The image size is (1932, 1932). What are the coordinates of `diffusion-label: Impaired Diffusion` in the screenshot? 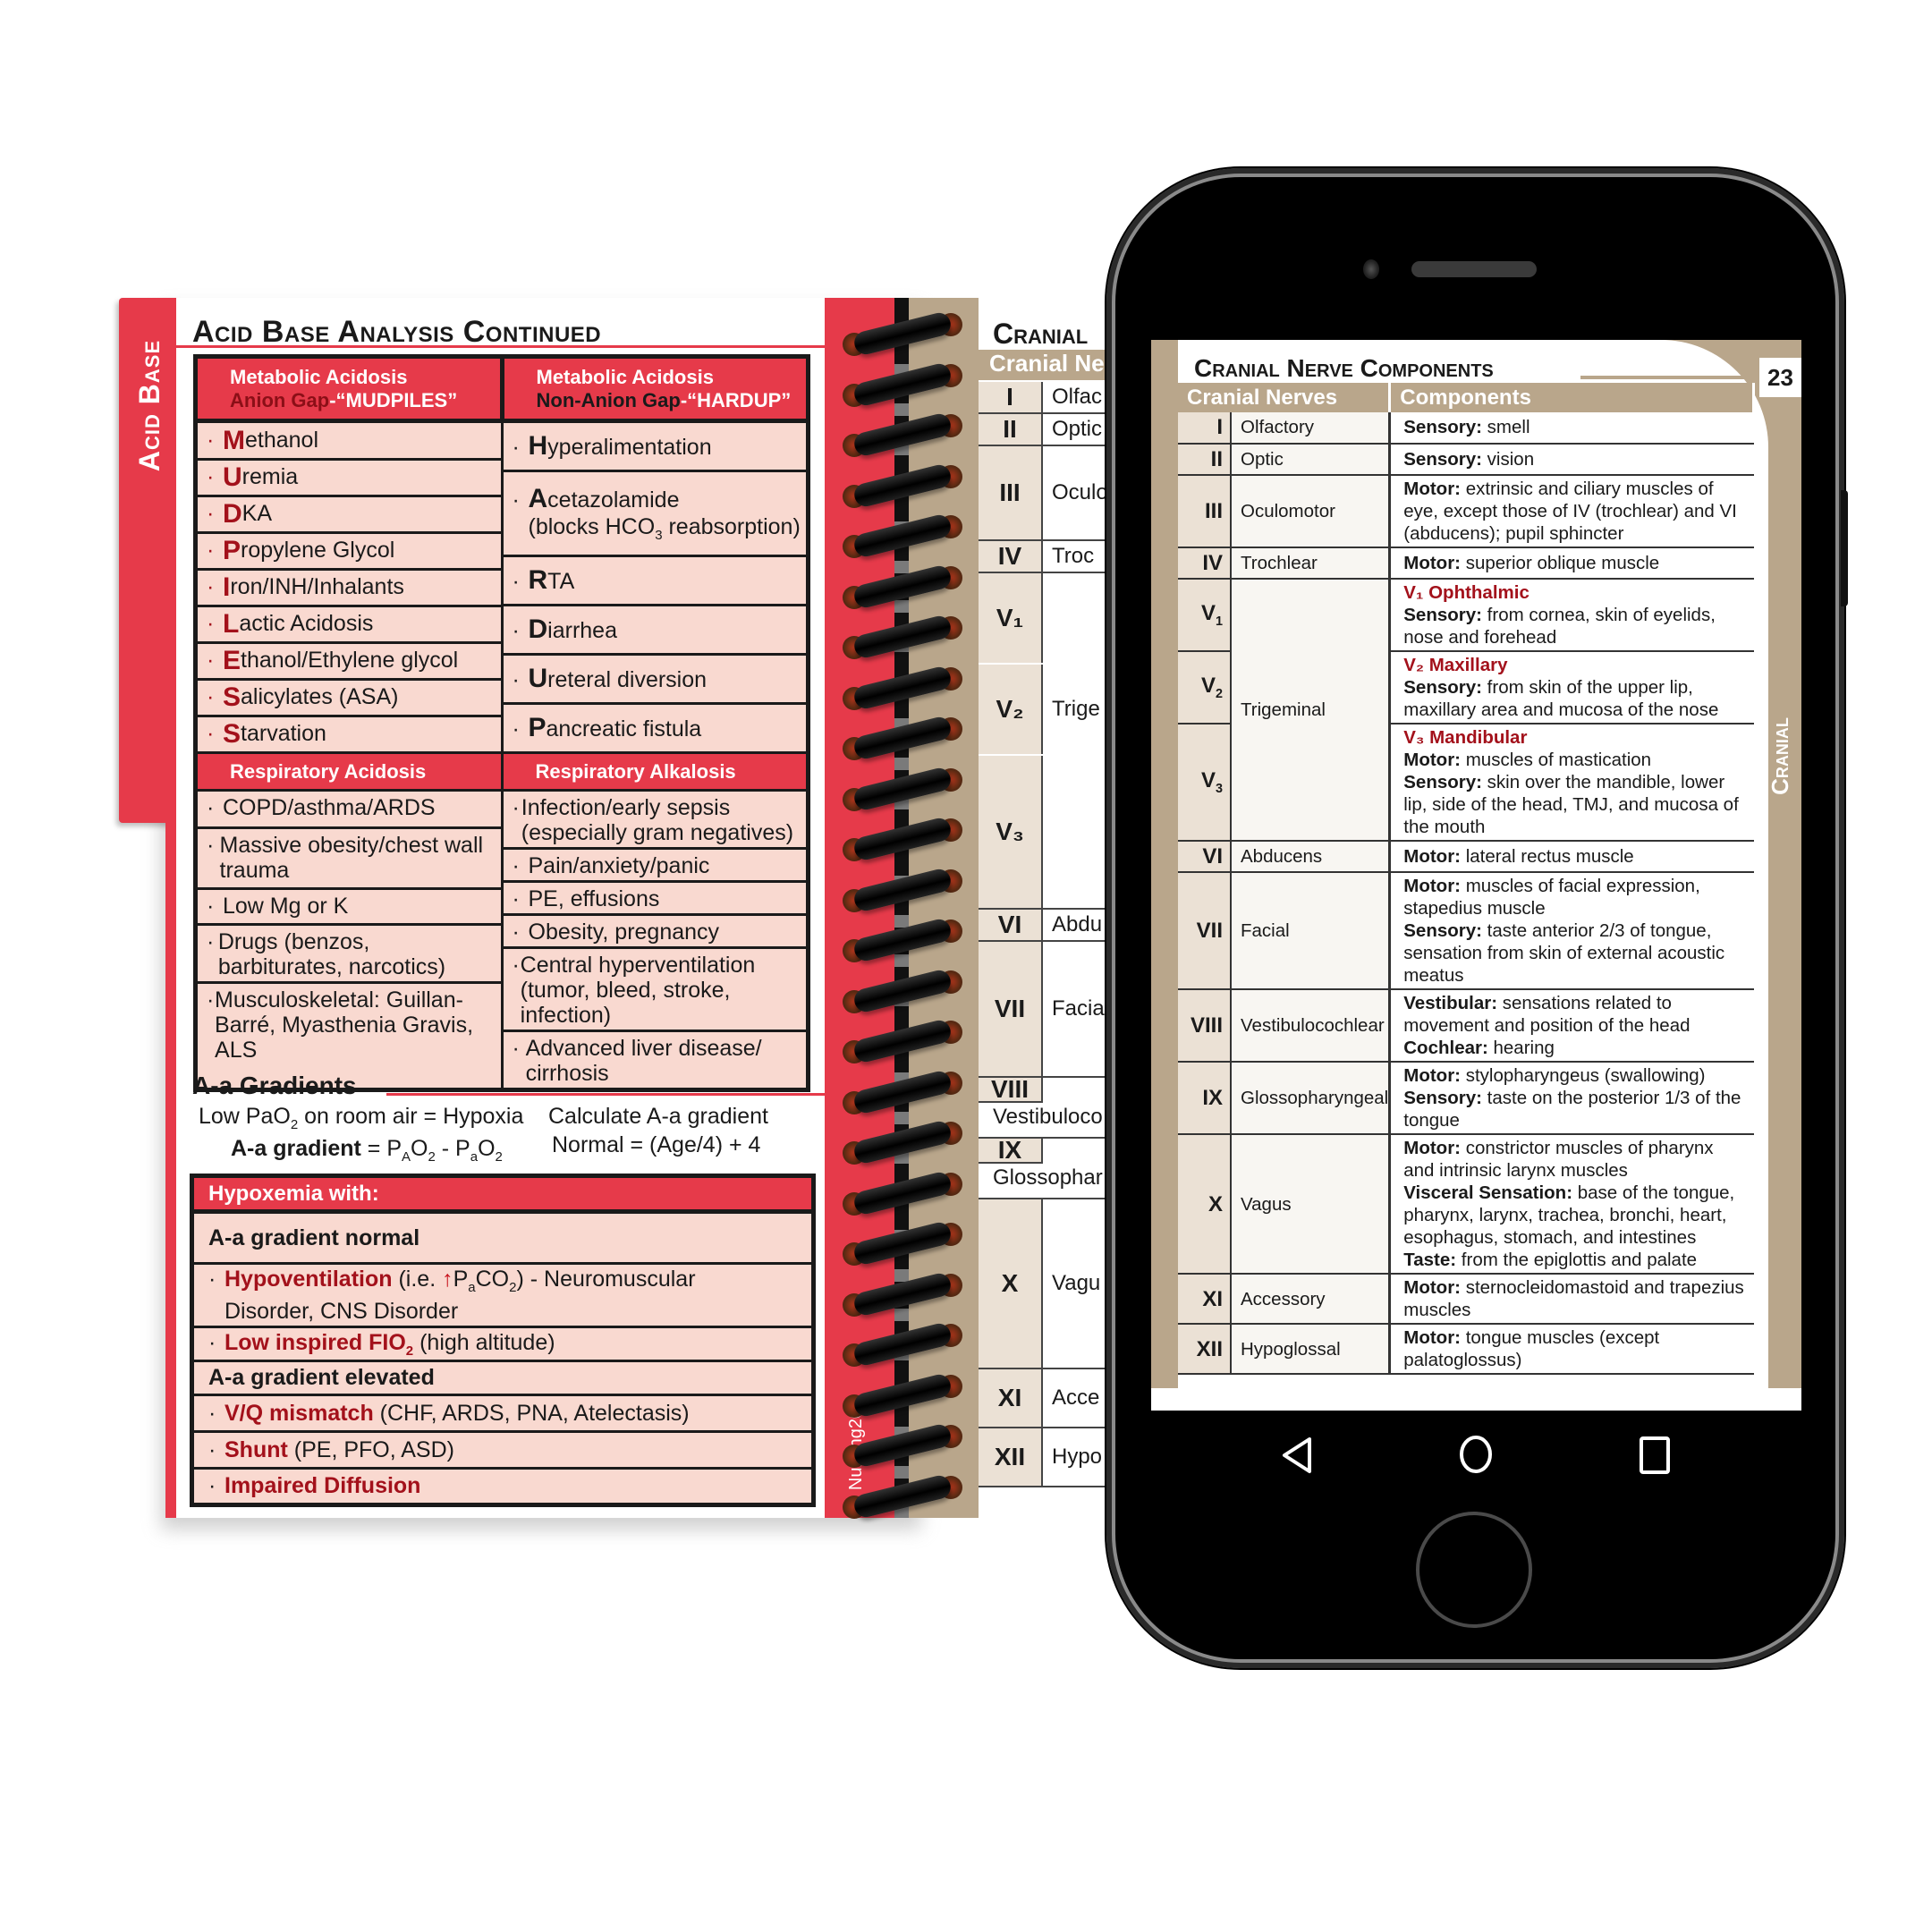 It's located at (323, 1485).